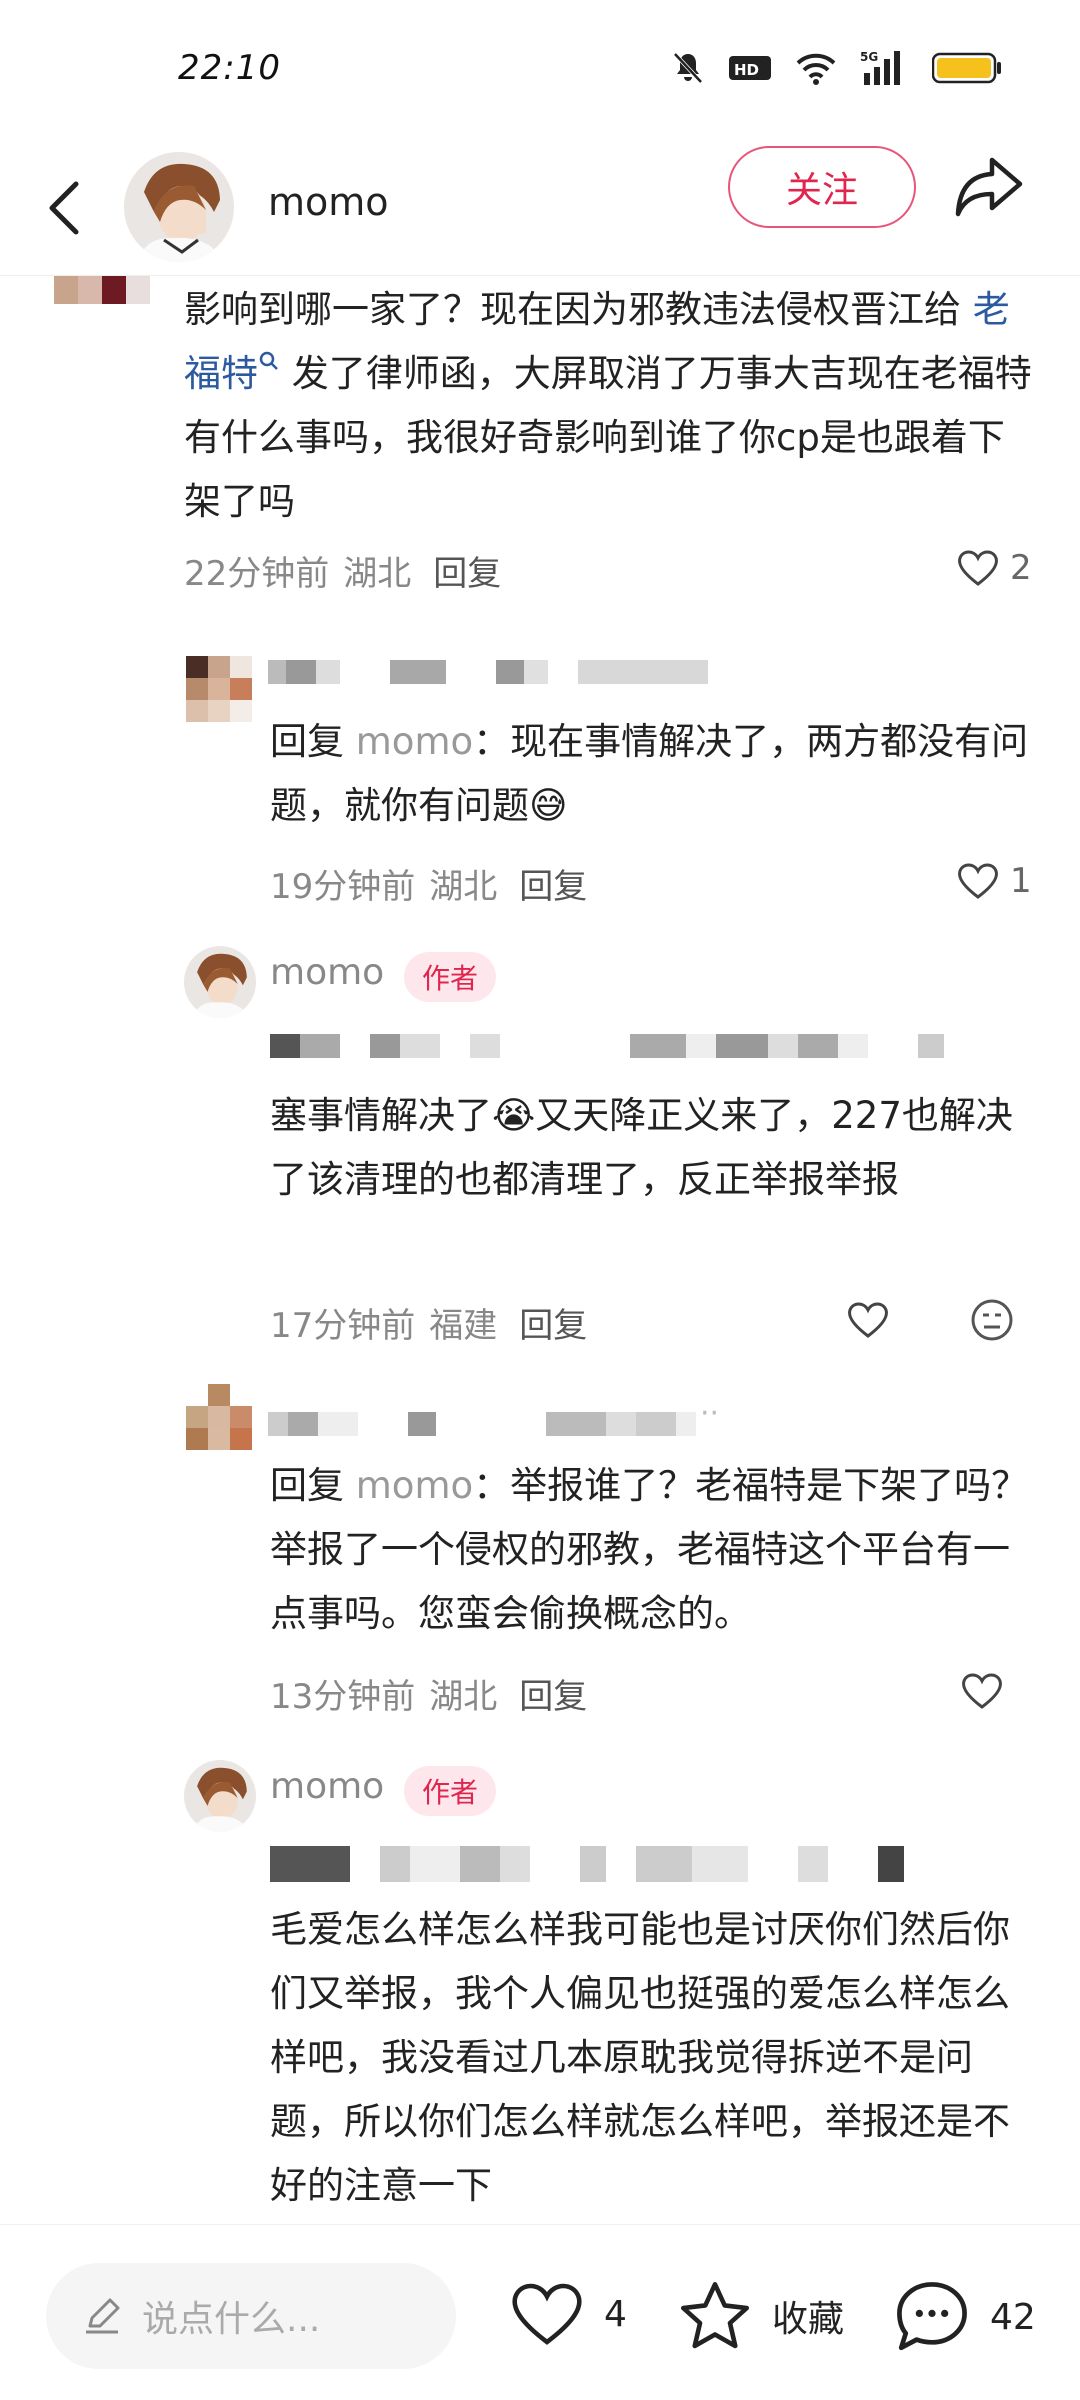  I want to click on comment-text: 回复 momo：现在事情解决了，两方都没有问题，就你有问题😅, so click(649, 773).